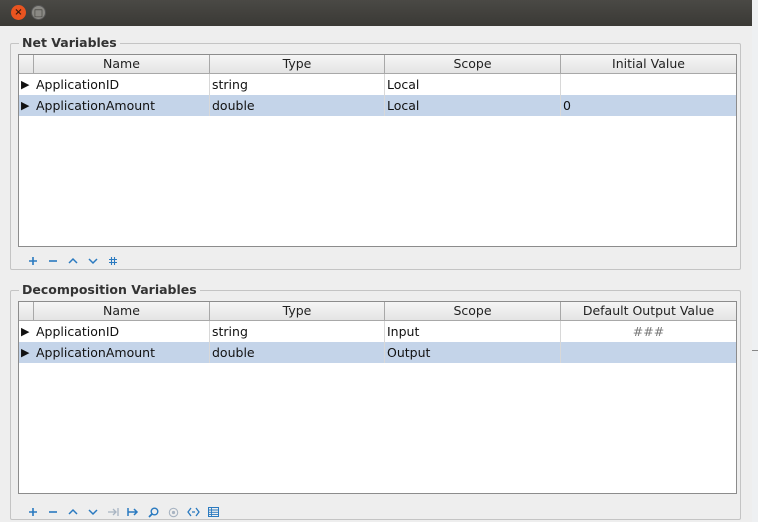  Describe the element at coordinates (648, 84) in the screenshot. I see `cell-initial-value` at that location.